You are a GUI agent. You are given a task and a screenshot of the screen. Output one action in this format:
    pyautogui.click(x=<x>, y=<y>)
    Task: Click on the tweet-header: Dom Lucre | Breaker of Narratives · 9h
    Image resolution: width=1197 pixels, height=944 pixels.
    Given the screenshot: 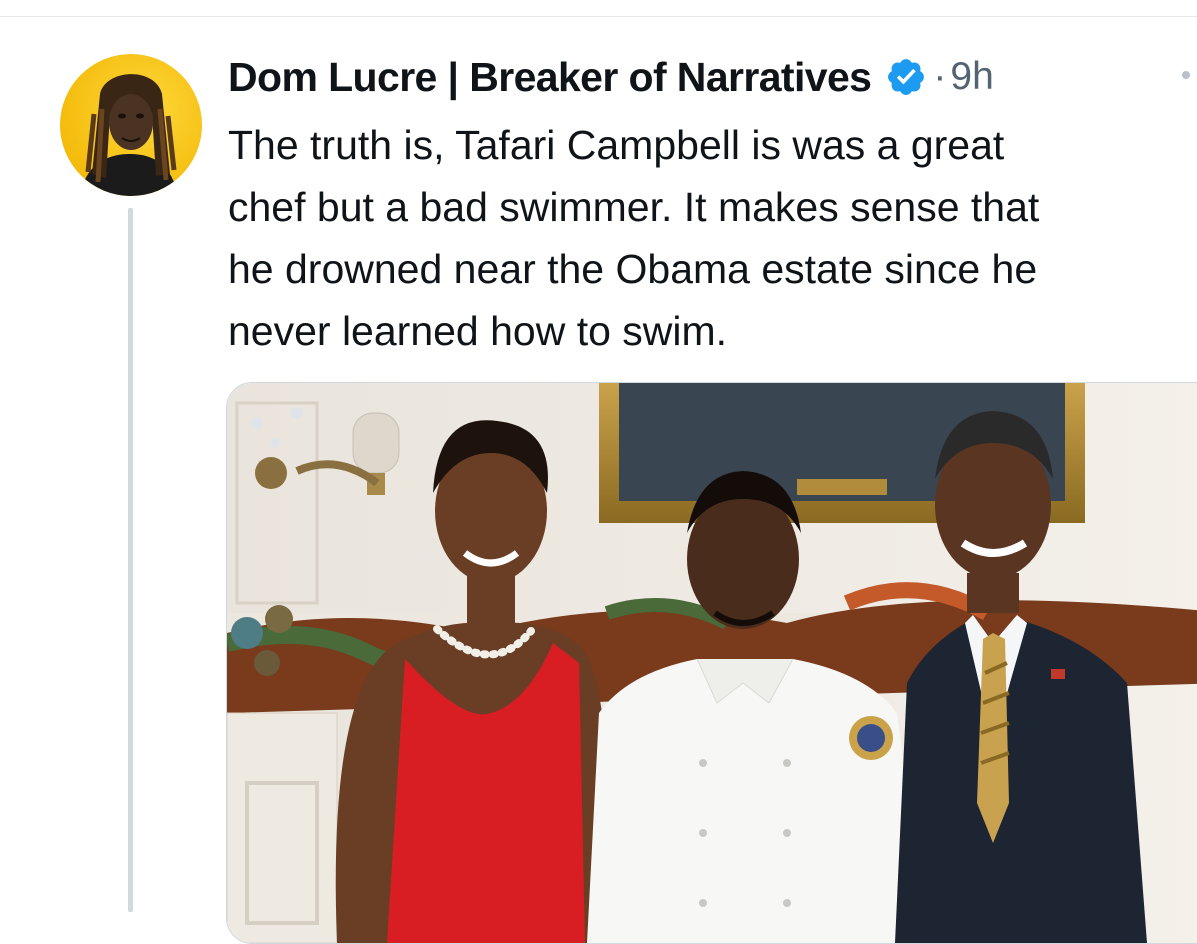 What is the action you would take?
    pyautogui.click(x=611, y=77)
    